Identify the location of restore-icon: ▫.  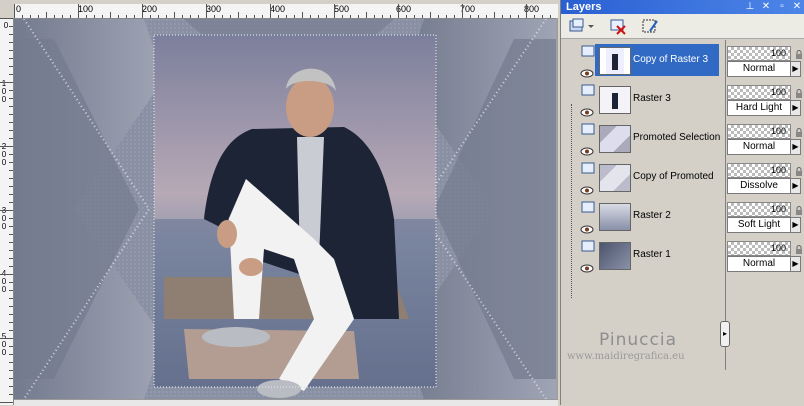
(782, 7).